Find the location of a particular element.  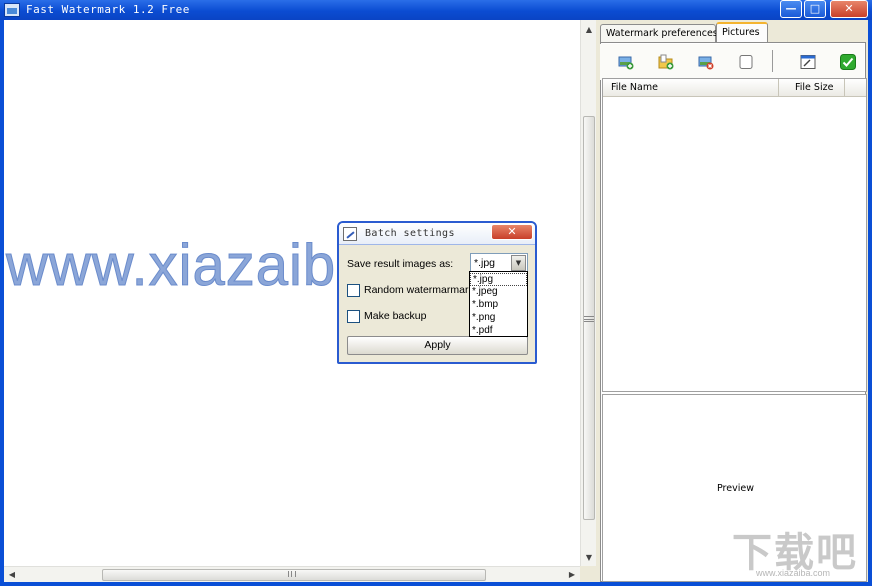

column-file-size: File Size is located at coordinates (812, 88).